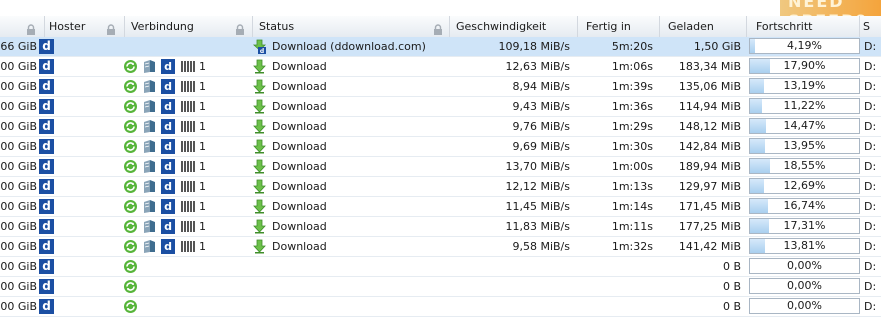  Describe the element at coordinates (202, 186) in the screenshot. I see `connections-count: 1` at that location.